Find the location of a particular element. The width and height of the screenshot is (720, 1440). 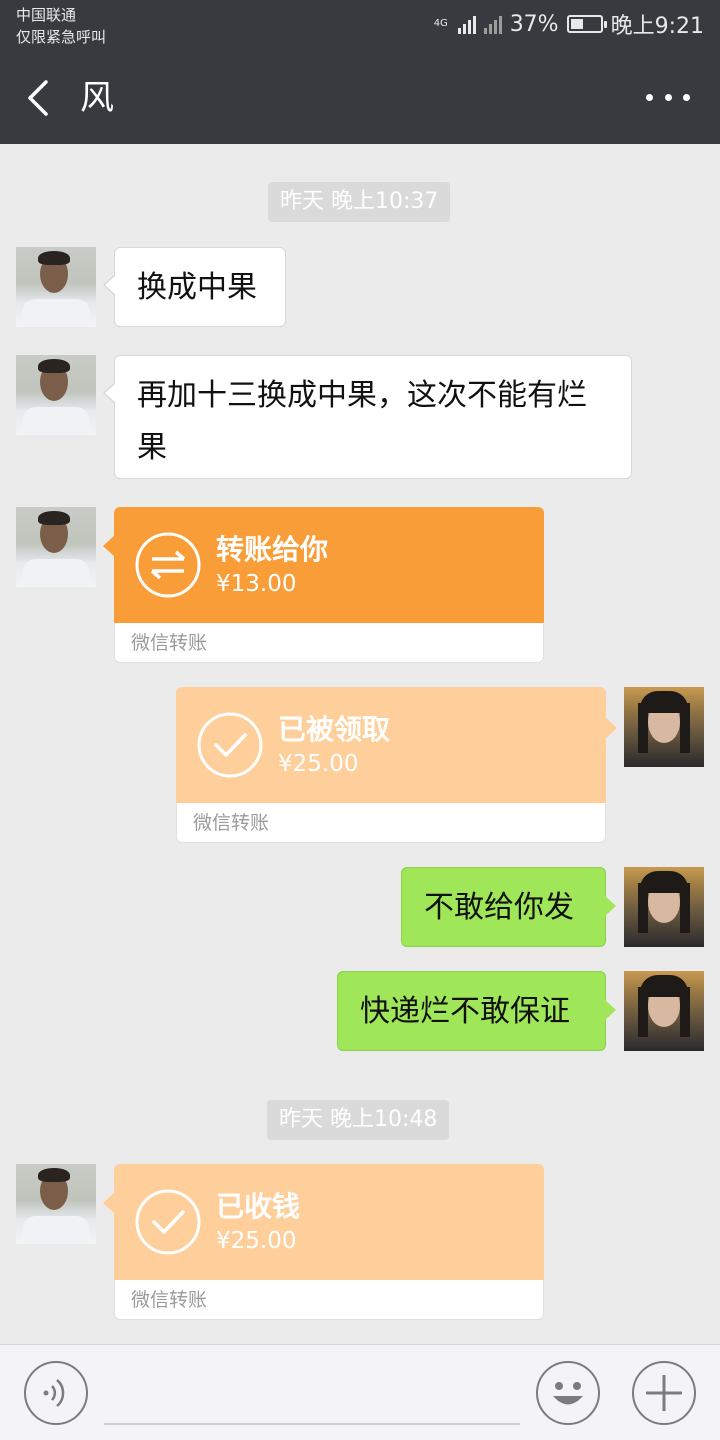

plus-icon is located at coordinates (664, 1393).